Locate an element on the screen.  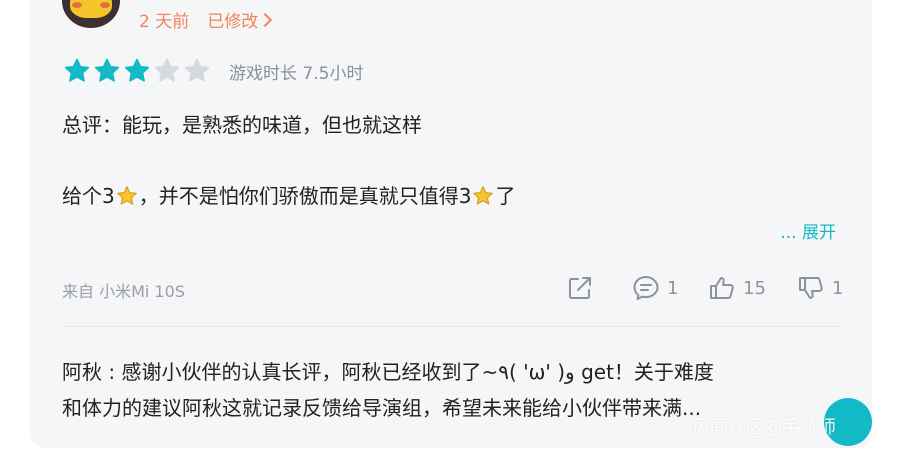
comment-icon is located at coordinates (646, 288).